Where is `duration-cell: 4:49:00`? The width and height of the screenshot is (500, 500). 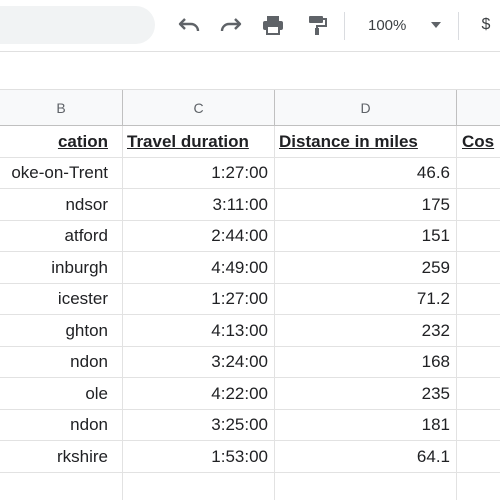
duration-cell: 4:49:00 is located at coordinates (199, 268).